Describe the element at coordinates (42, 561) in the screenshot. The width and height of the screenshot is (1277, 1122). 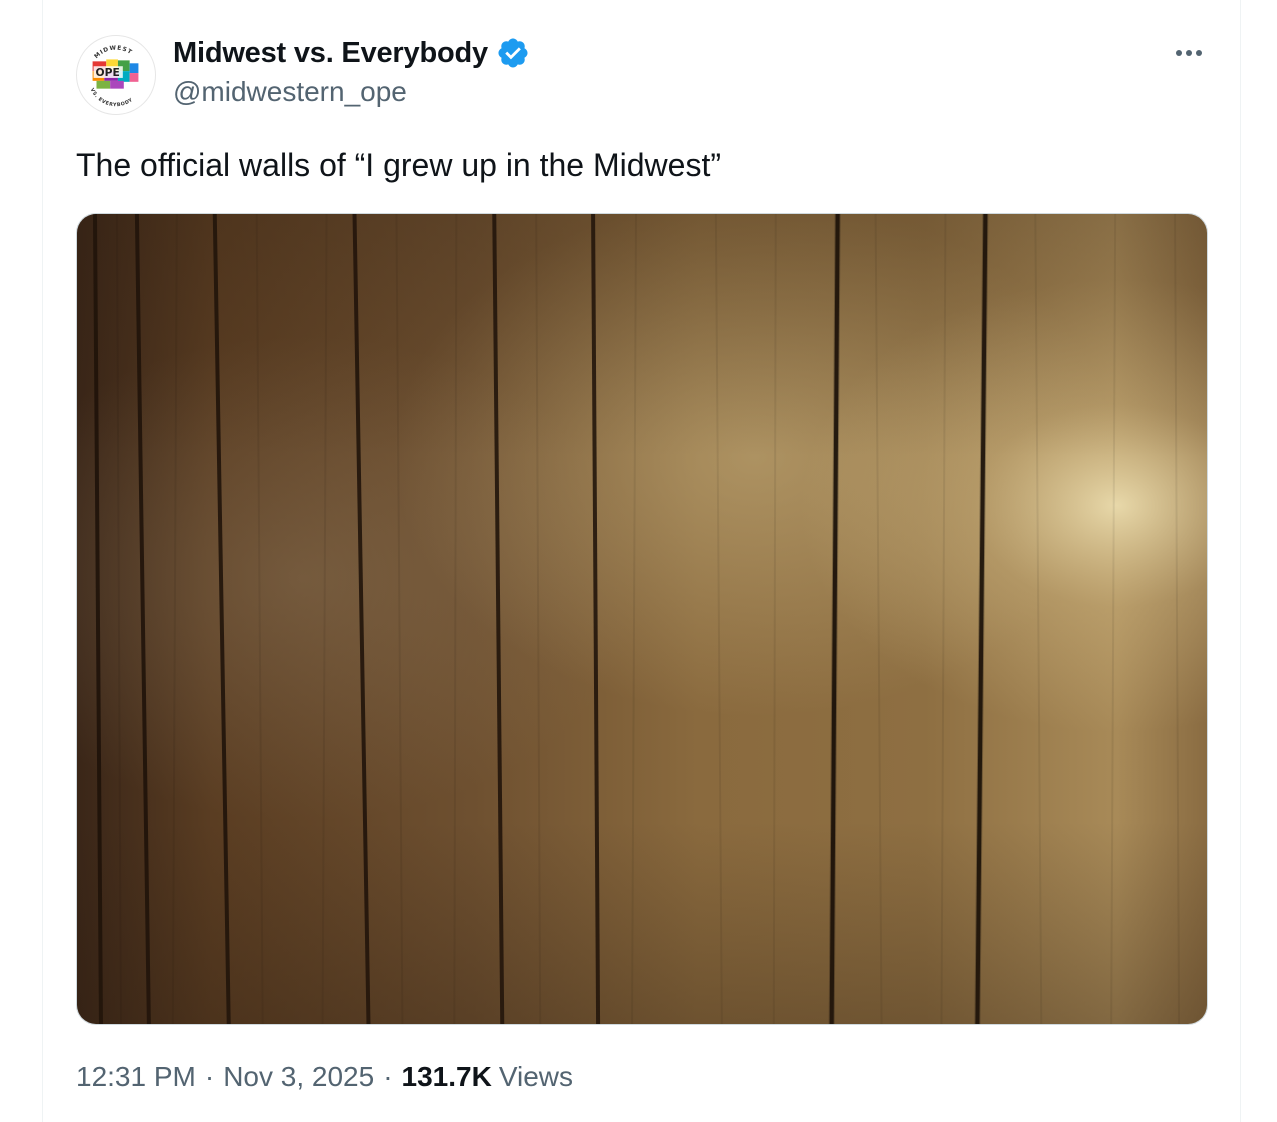
I see `card-border-left` at that location.